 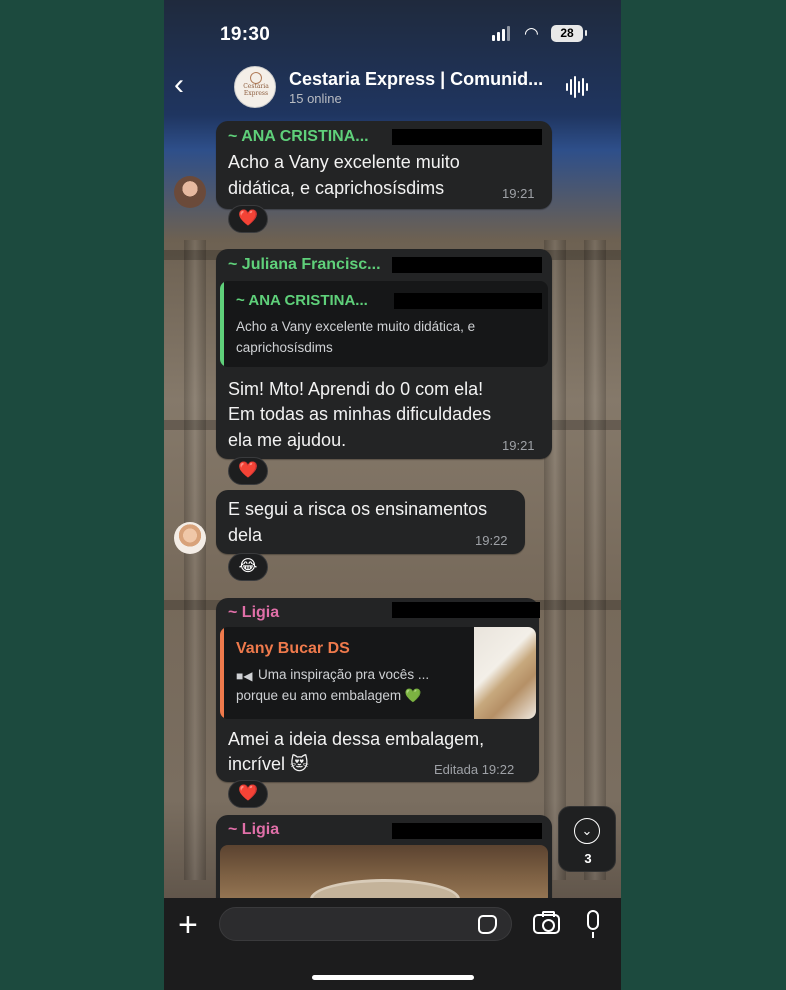 I want to click on message-text: incrível 😻, so click(x=268, y=764).